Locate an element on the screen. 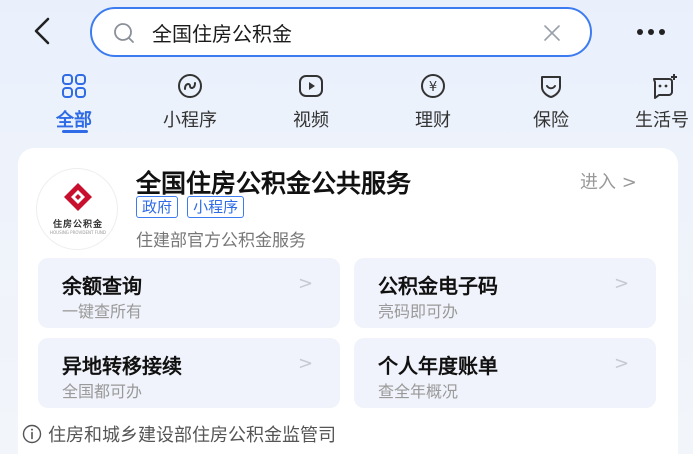  tab-label: 小程序 is located at coordinates (190, 120).